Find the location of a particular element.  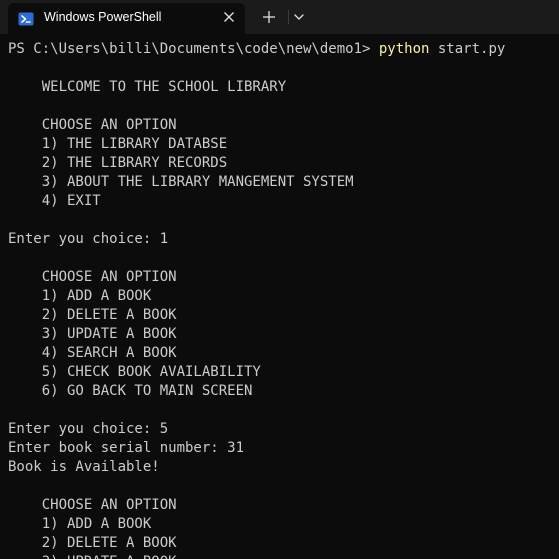

new-tab-button is located at coordinates (269, 17).